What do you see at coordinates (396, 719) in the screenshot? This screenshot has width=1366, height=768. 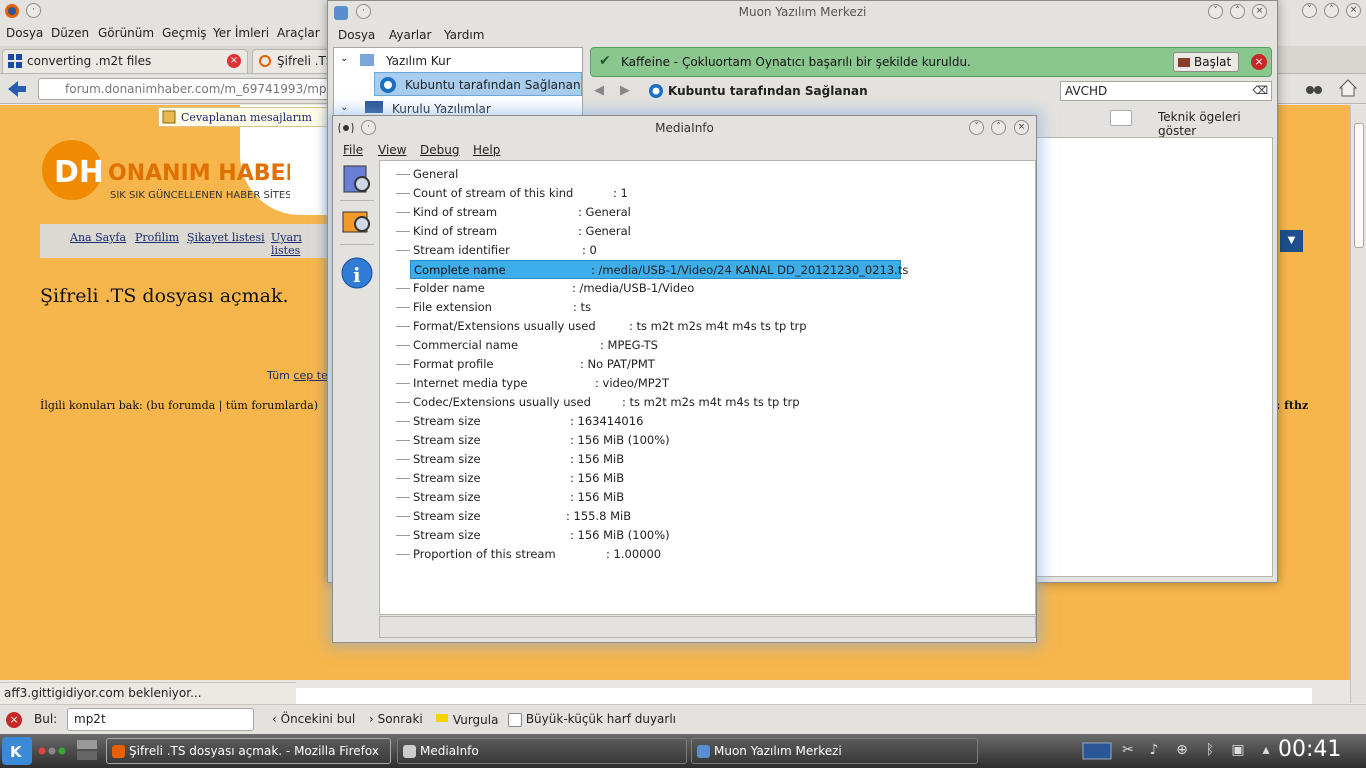 I see `find-next-button: › Sonraki` at bounding box center [396, 719].